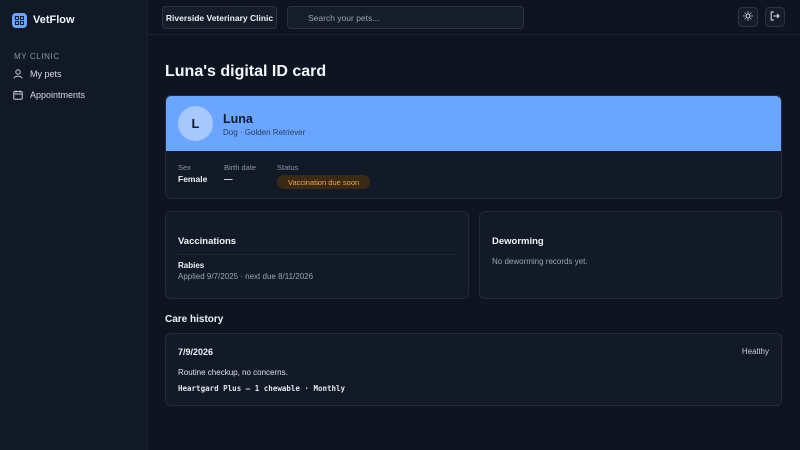  I want to click on sidebar-item-my-pets: My pets, so click(37, 74).